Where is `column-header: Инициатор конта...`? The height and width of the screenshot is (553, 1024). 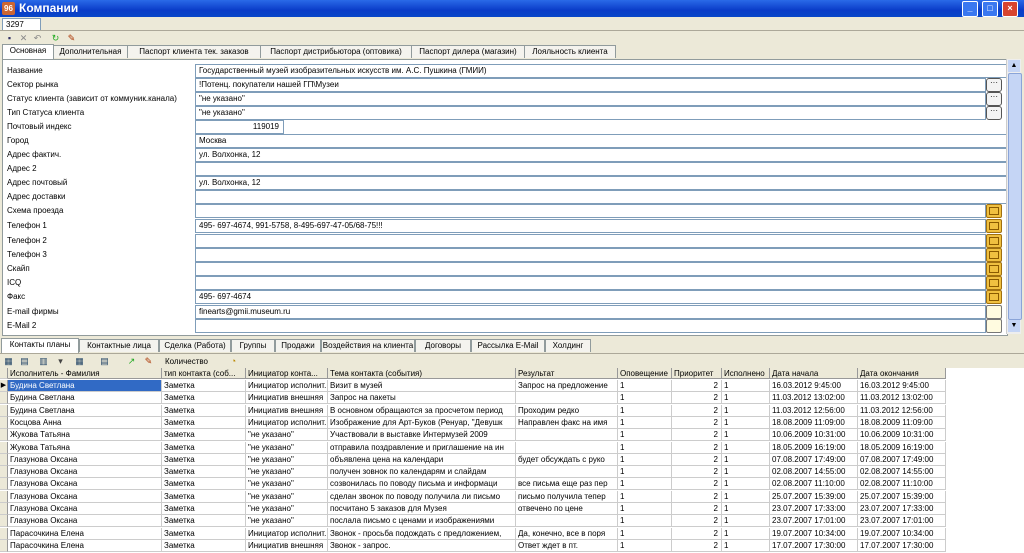 column-header: Инициатор конта... is located at coordinates (287, 373).